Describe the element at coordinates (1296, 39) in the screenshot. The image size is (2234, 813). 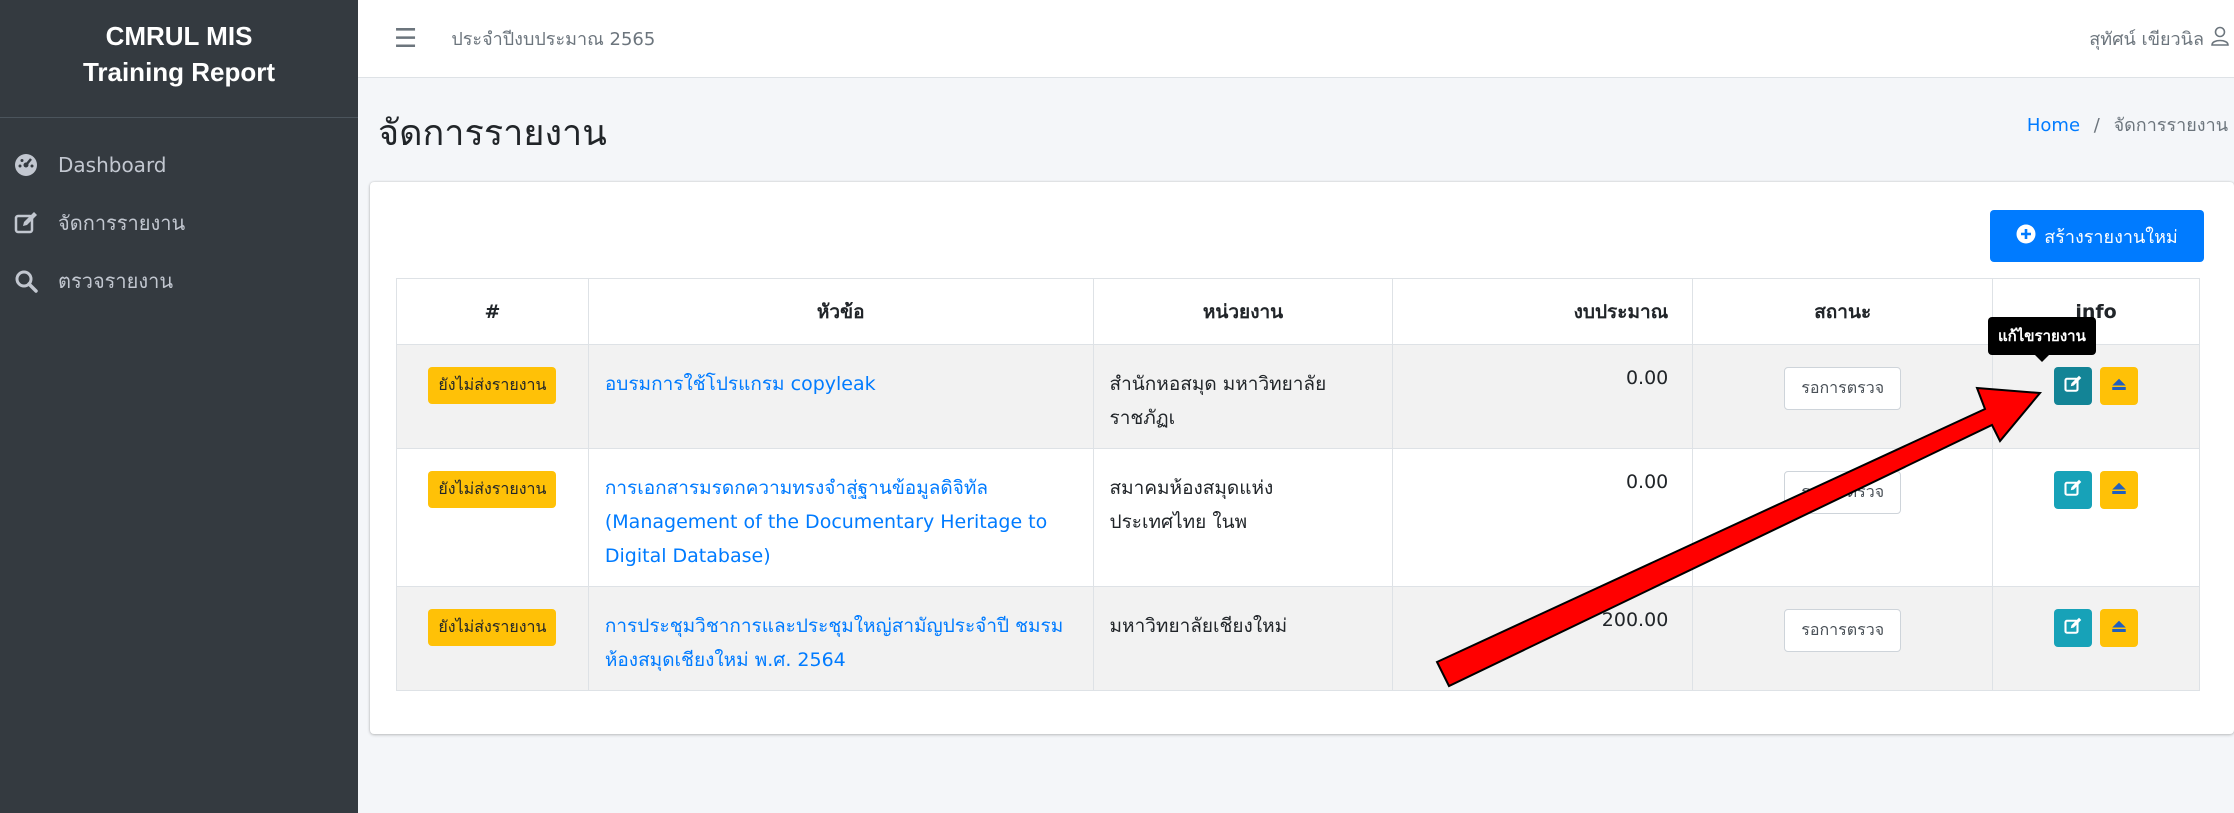
I see `top-navbar: ☰ ประจำปีงบประมาณ 2565 สุทัศน์ เขียวนิล` at that location.